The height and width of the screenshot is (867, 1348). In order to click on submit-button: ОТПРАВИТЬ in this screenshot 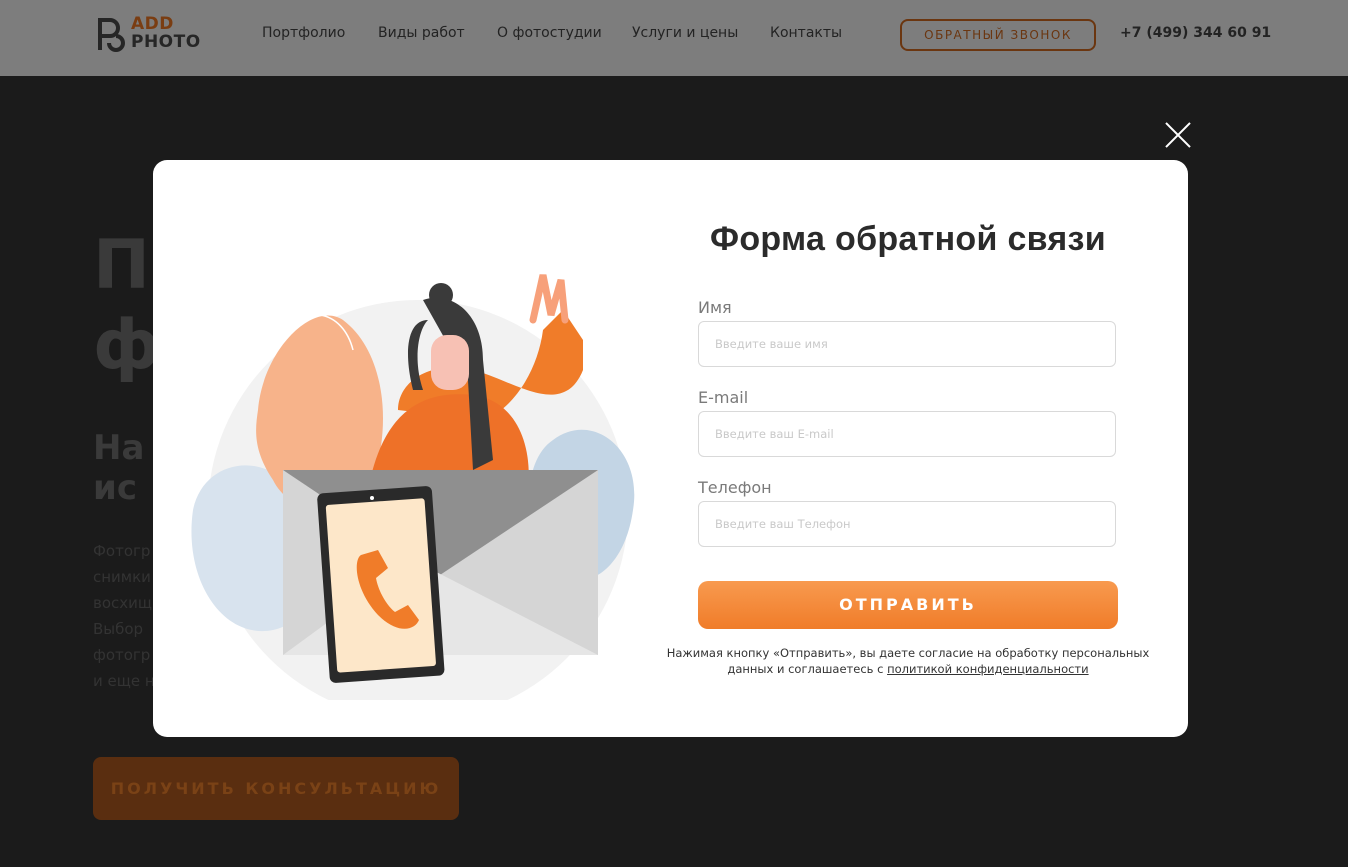, I will do `click(908, 605)`.